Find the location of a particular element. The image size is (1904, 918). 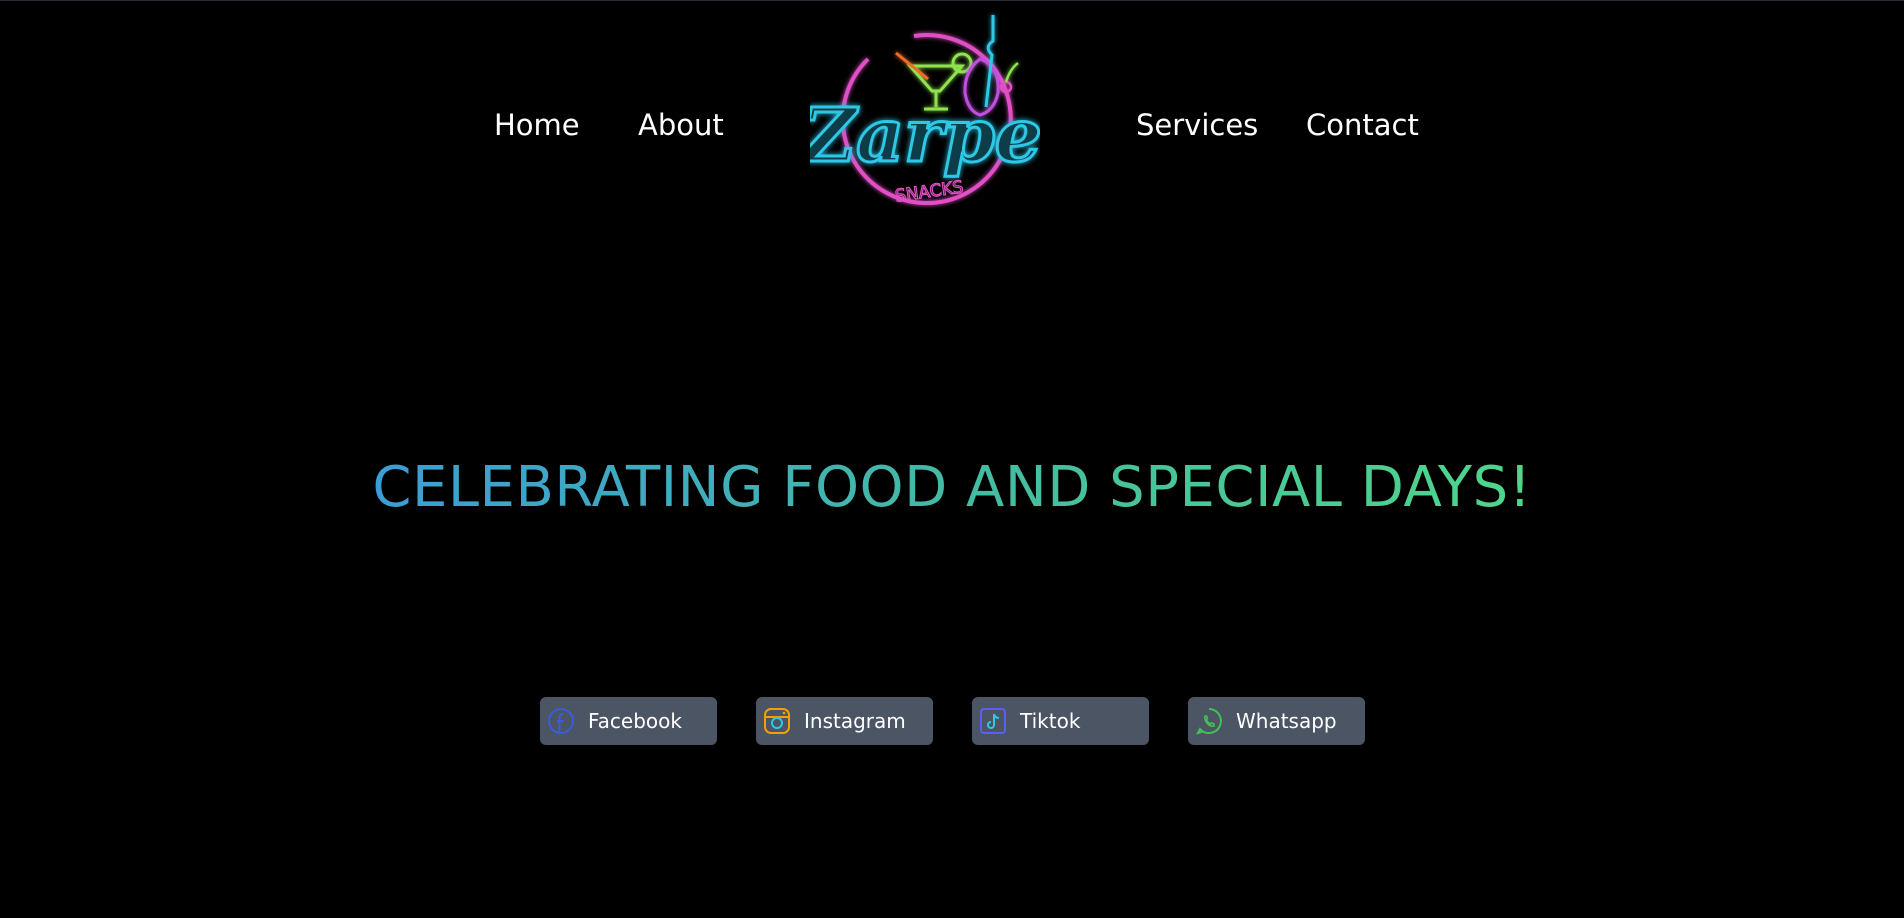

facebook-icon is located at coordinates (561, 721).